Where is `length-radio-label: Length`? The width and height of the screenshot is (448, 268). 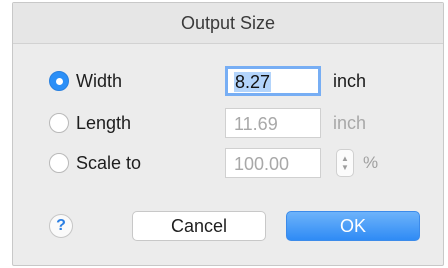
length-radio-label: Length is located at coordinates (104, 122).